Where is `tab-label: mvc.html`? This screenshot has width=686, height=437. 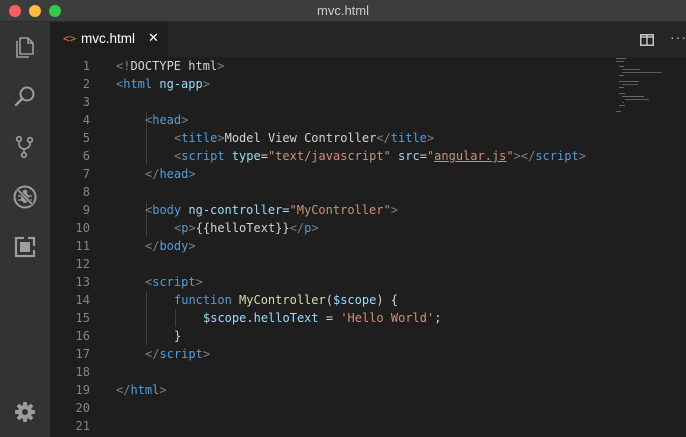 tab-label: mvc.html is located at coordinates (108, 38).